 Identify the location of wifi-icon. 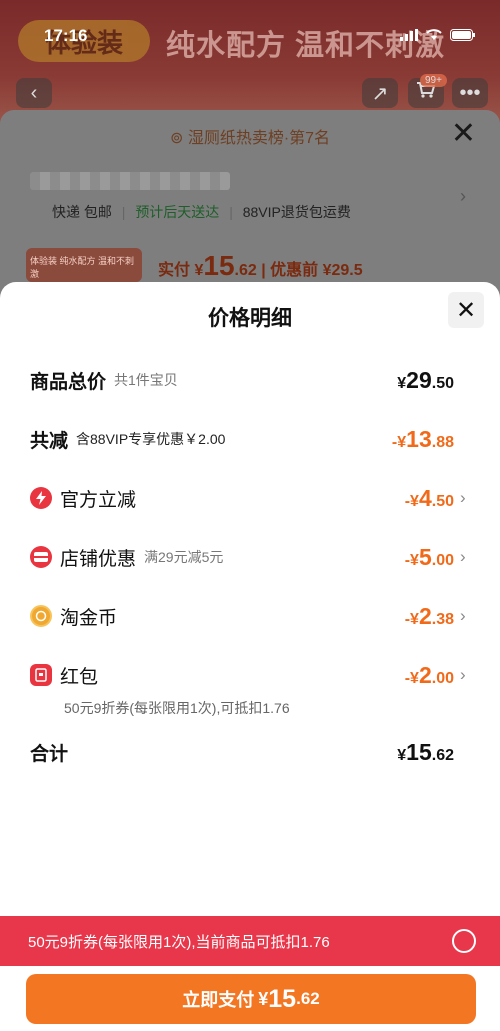
(434, 36).